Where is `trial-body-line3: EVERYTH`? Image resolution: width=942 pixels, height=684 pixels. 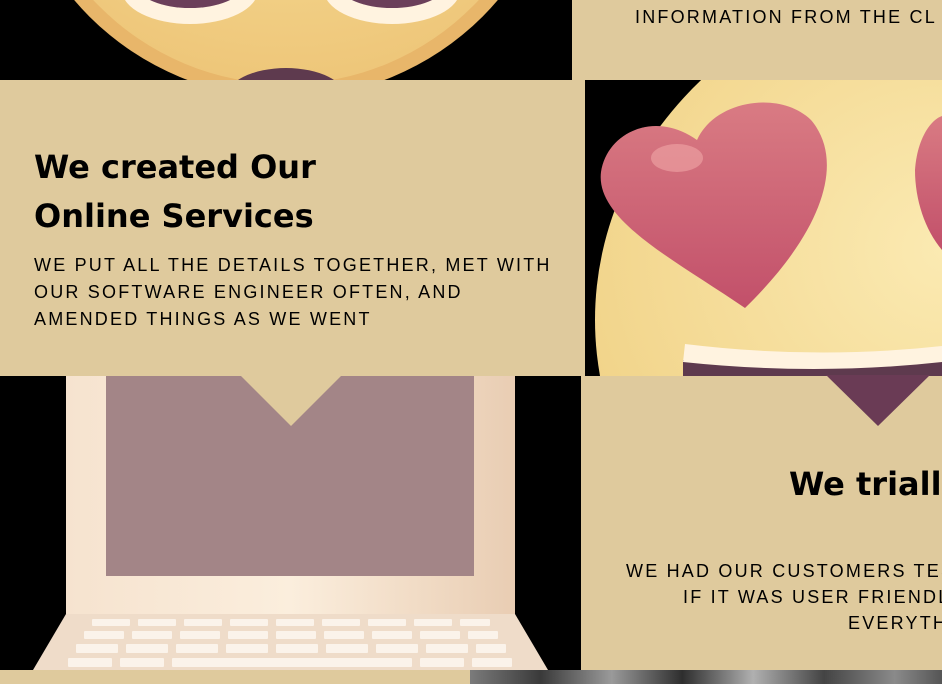
trial-body-line3: EVERYTH is located at coordinates (895, 623).